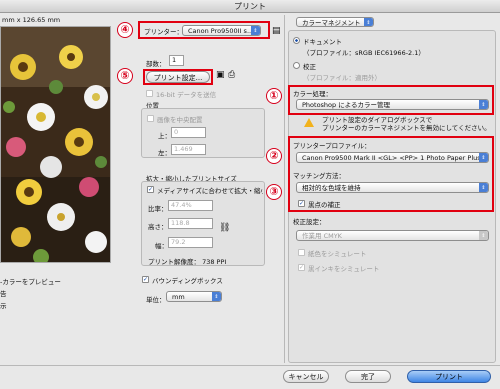 The image size is (500, 389). I want to click on center-image-label: 画像を中央配置, so click(180, 120).